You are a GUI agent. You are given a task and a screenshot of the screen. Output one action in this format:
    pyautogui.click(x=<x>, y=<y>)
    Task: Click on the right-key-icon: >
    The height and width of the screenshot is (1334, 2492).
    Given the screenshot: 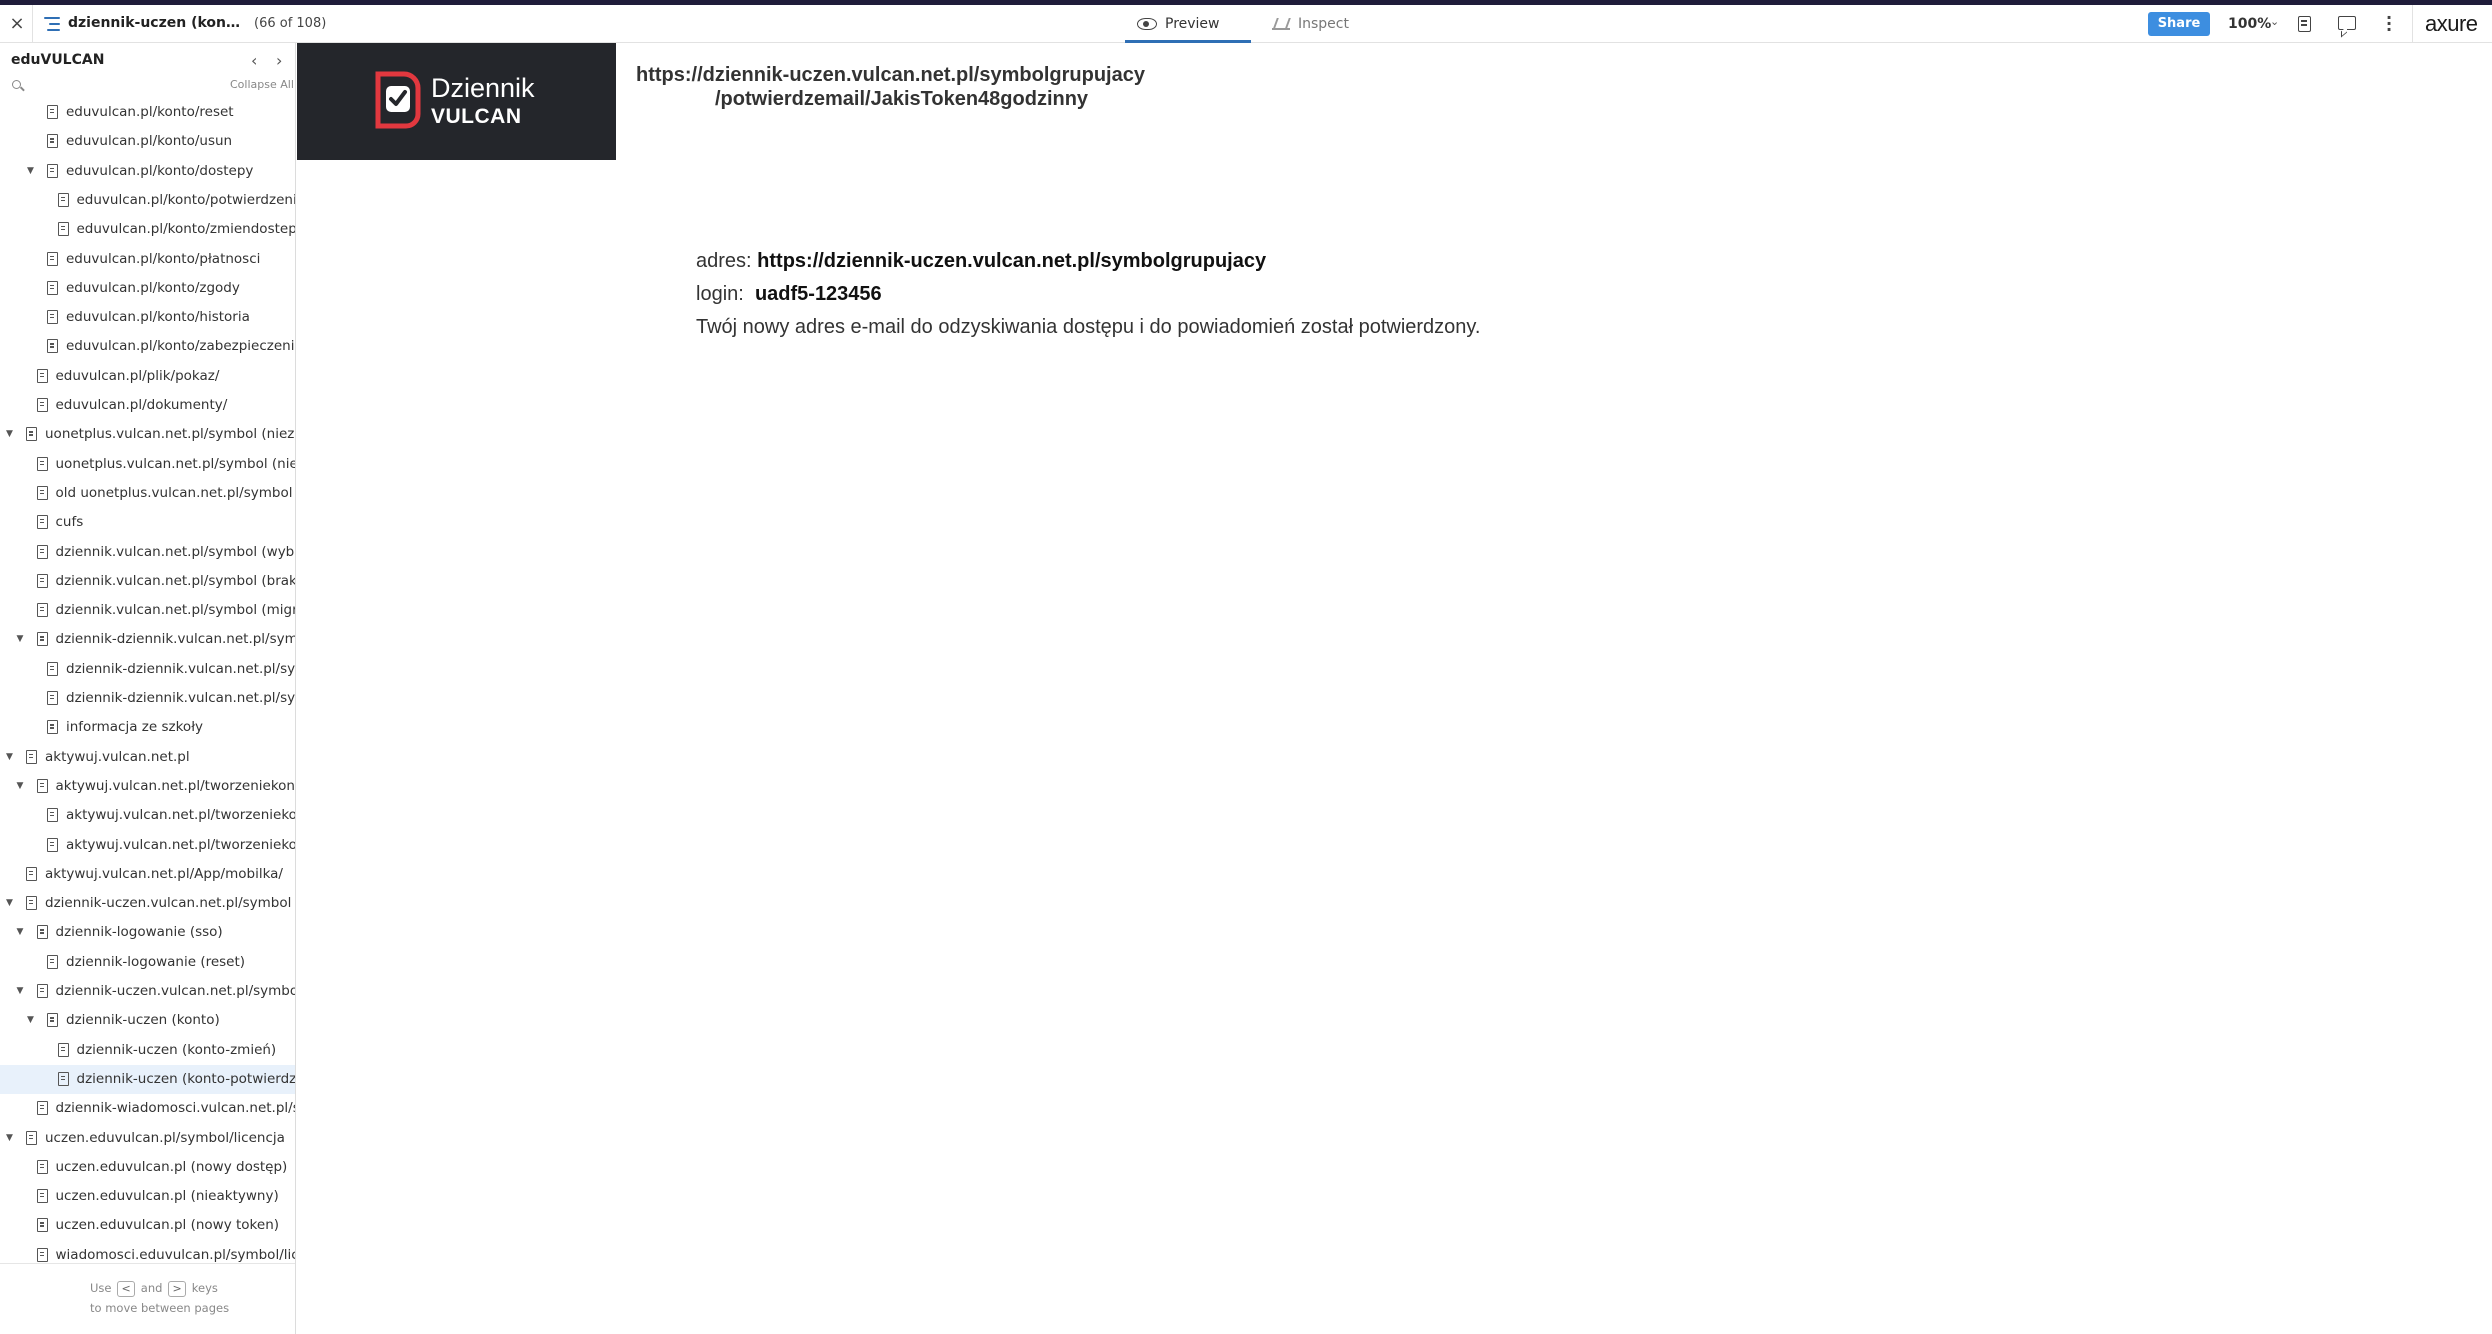 What is the action you would take?
    pyautogui.click(x=177, y=1288)
    